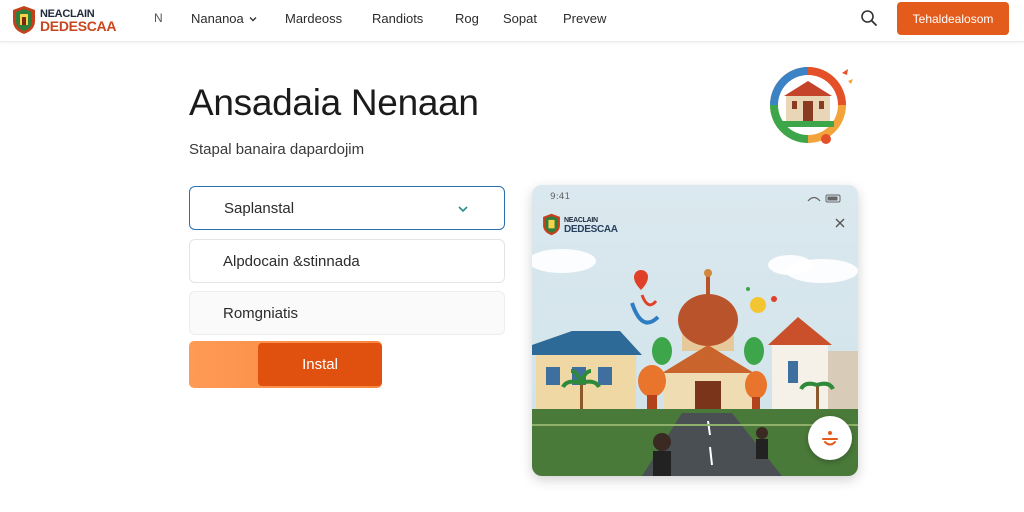  I want to click on route-action-button, so click(830, 438).